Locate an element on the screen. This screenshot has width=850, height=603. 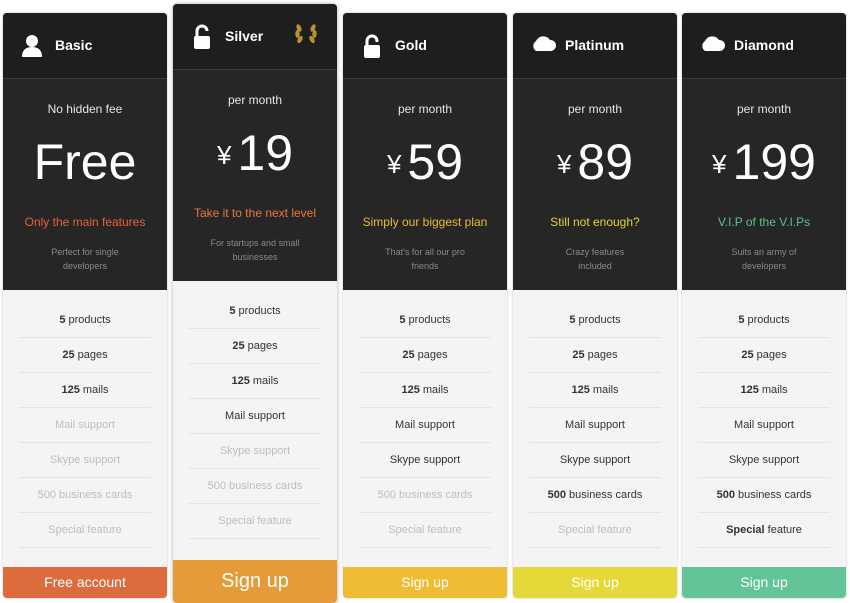
padlock-icon is located at coordinates (372, 45).